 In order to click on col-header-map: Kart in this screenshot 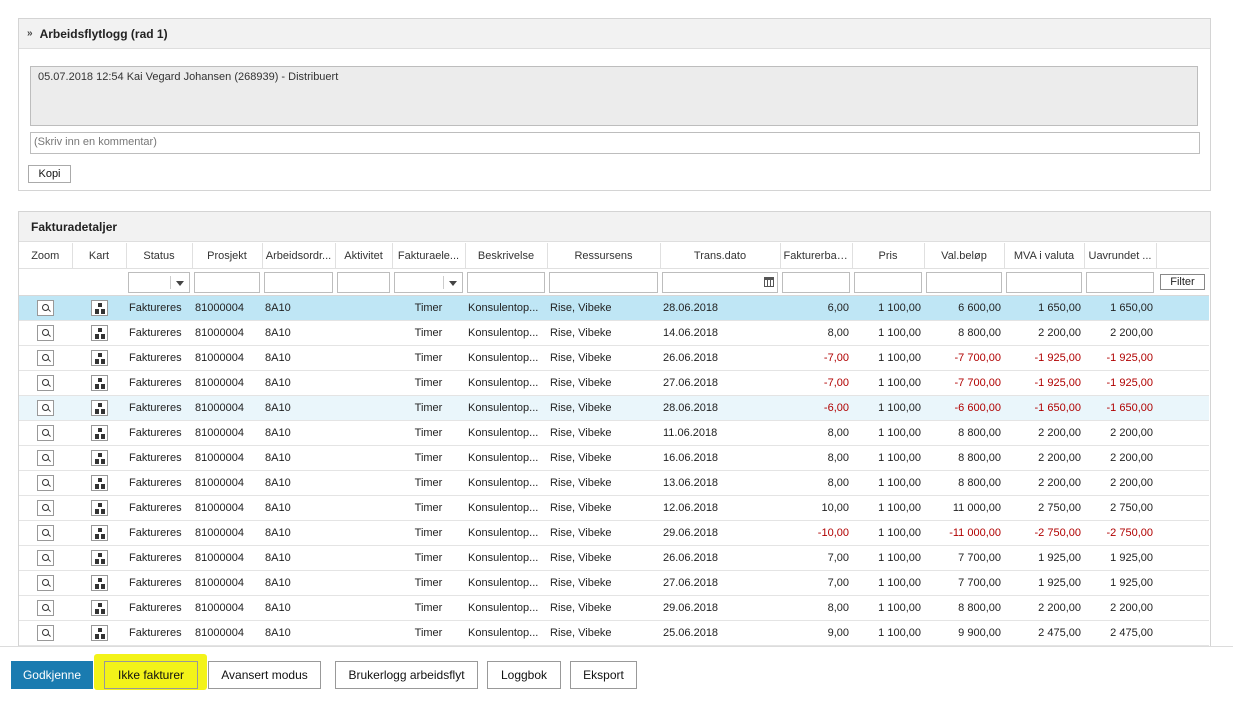, I will do `click(99, 256)`.